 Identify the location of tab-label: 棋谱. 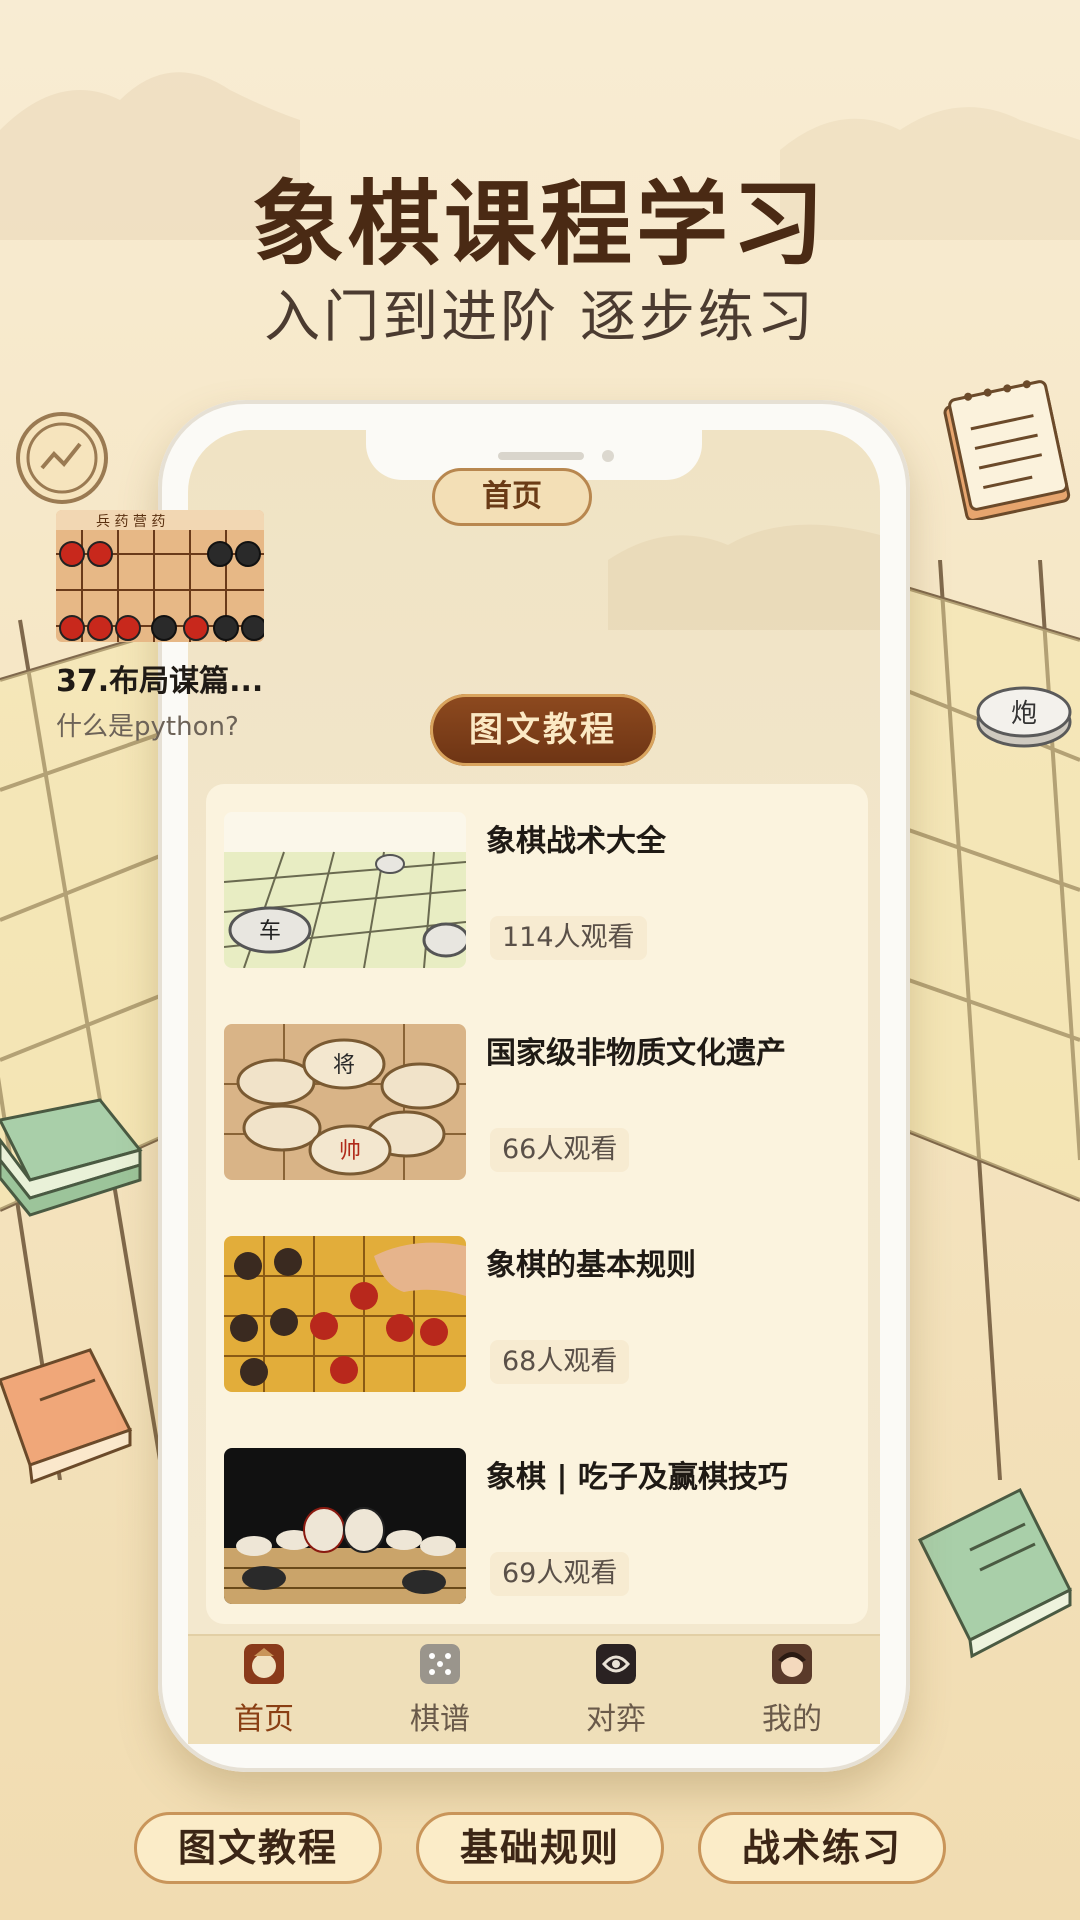
(440, 1719).